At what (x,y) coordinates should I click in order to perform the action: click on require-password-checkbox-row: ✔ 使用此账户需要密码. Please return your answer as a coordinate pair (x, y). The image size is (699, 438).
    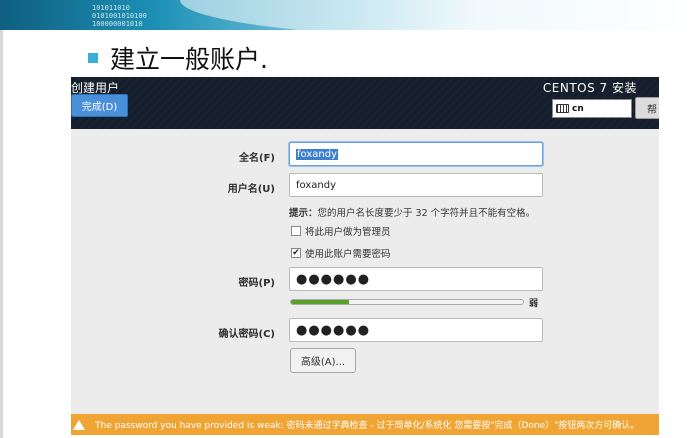
    Looking at the image, I should click on (341, 253).